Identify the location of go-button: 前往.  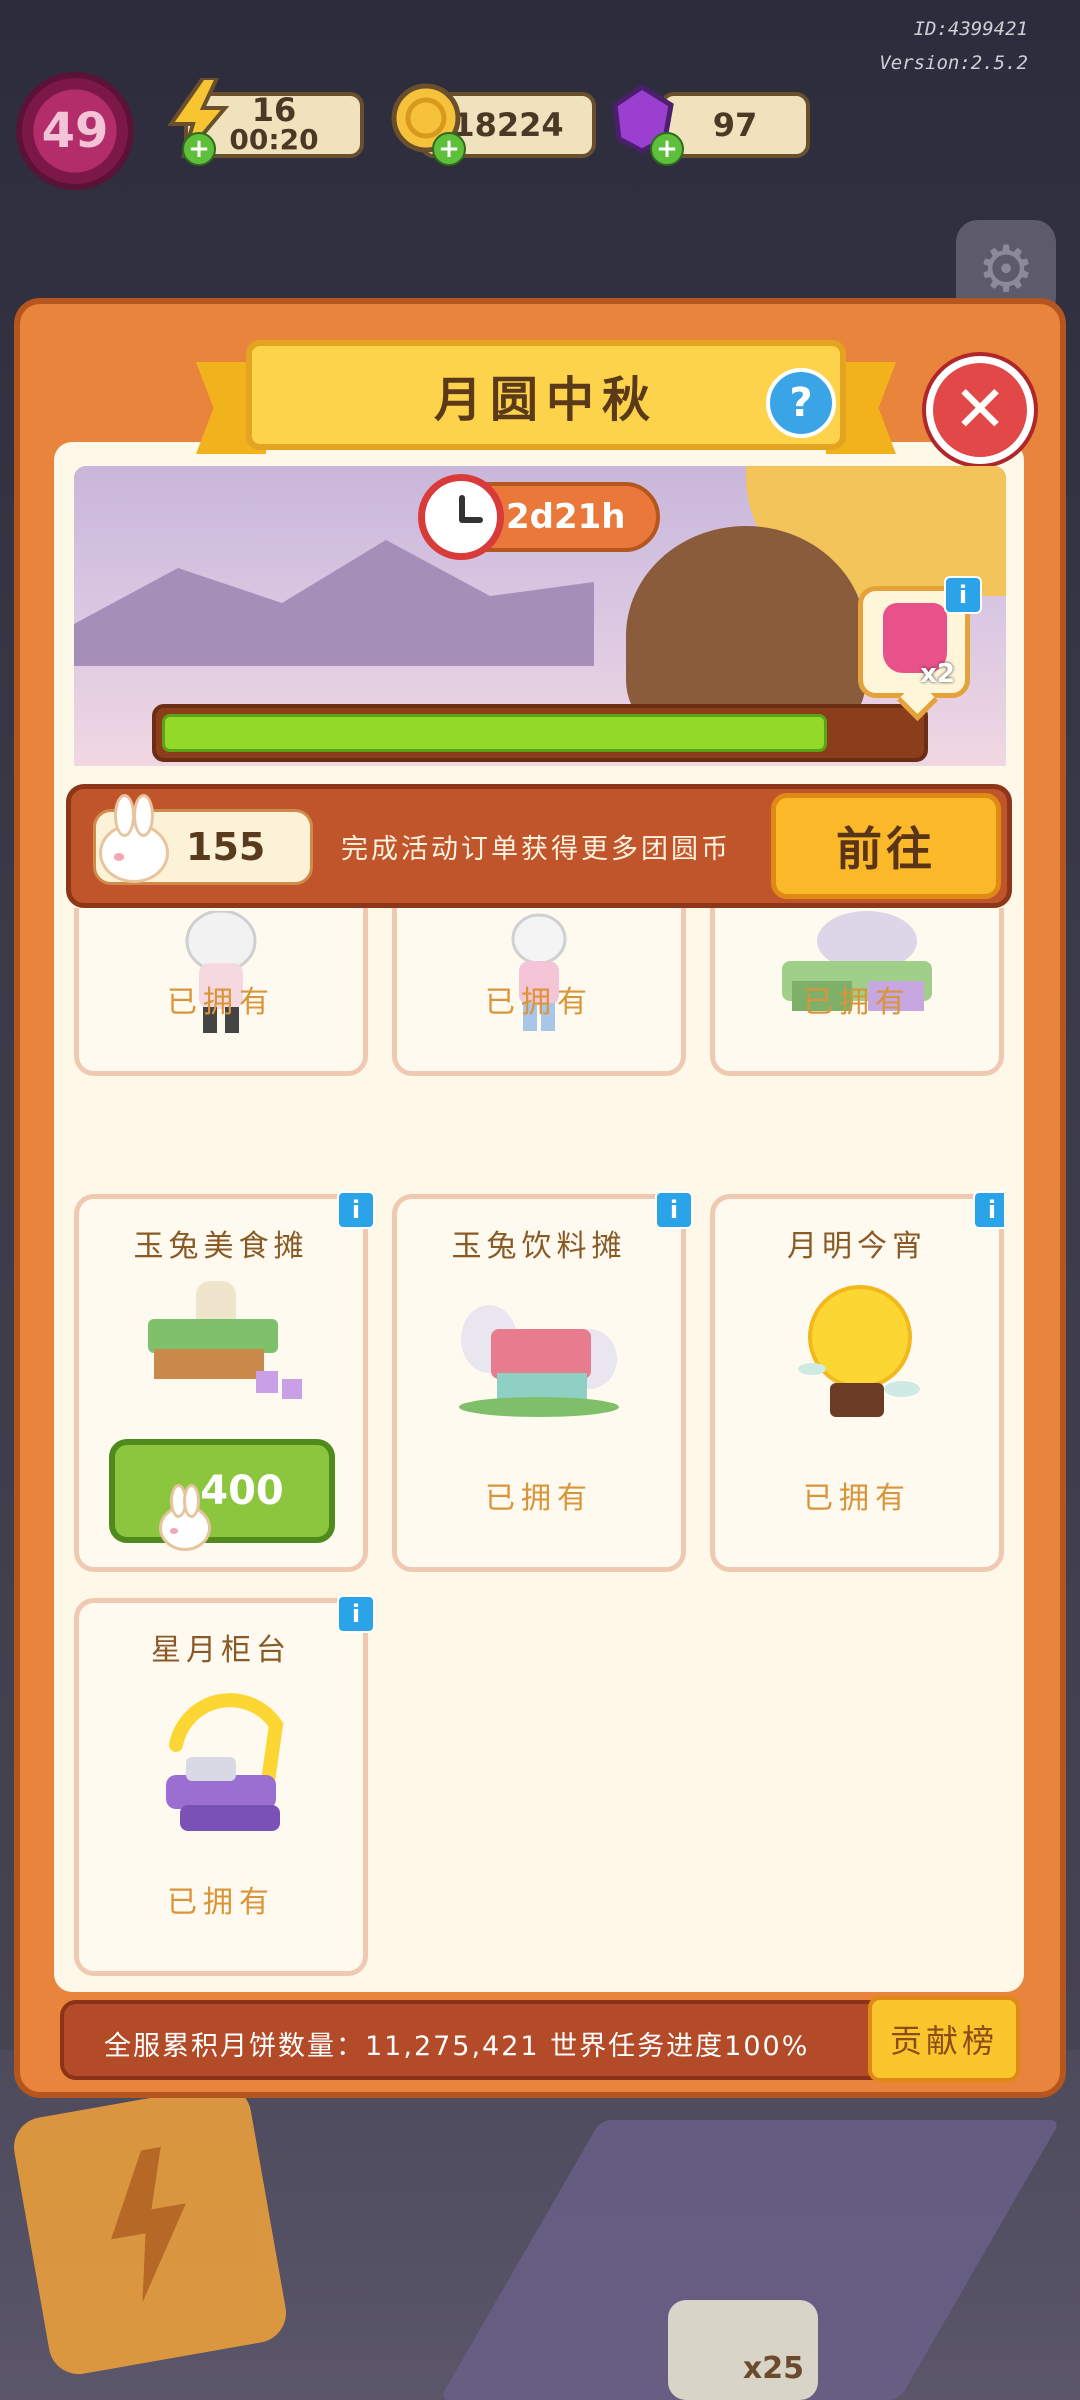
(886, 846).